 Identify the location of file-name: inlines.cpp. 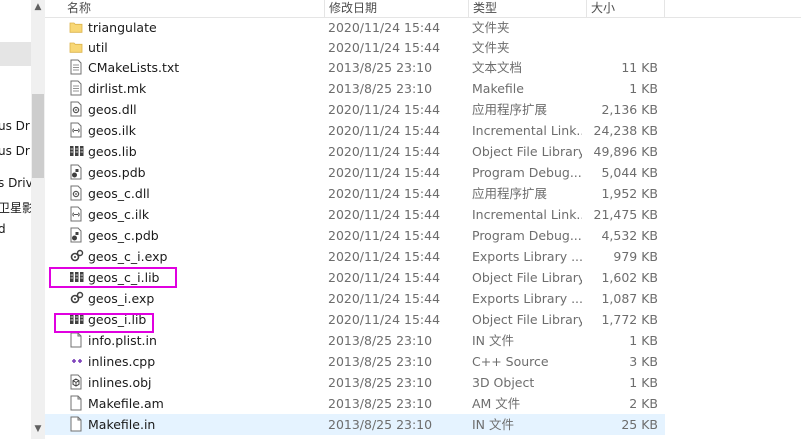
(122, 361).